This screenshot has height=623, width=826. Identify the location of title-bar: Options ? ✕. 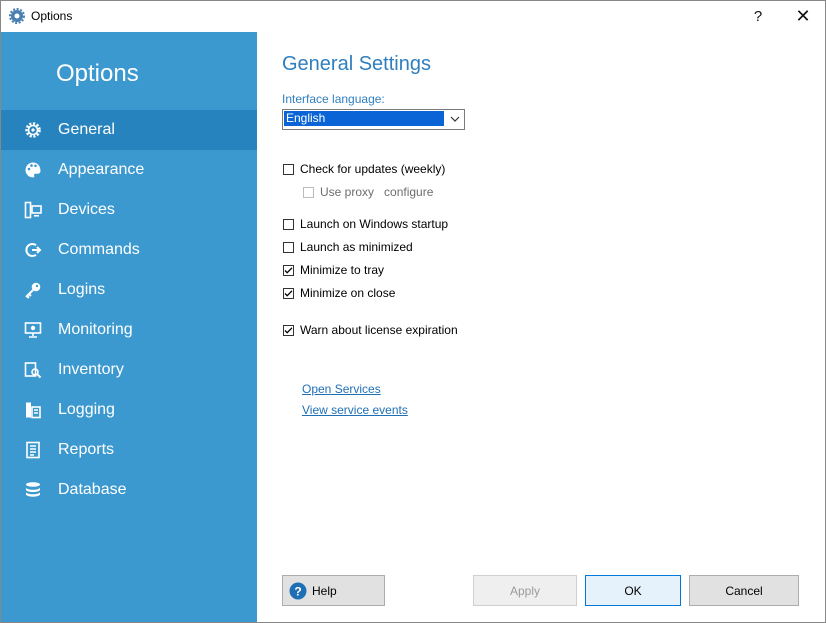
(413, 16).